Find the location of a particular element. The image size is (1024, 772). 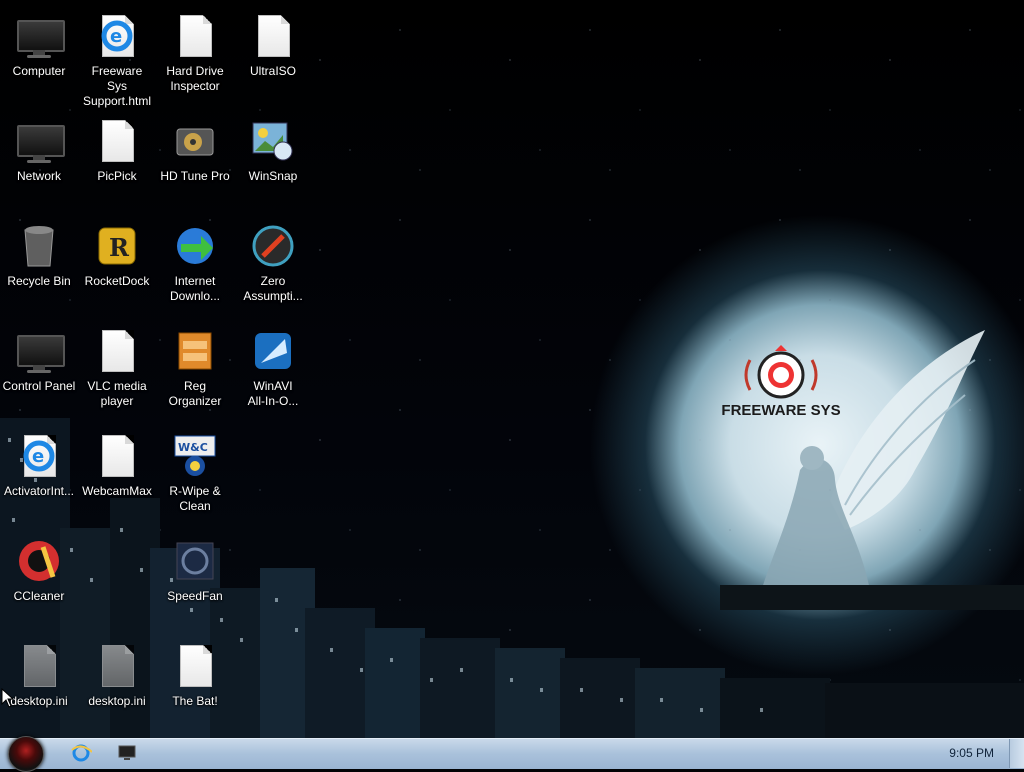

icon-label: VLC media player is located at coordinates (117, 393).